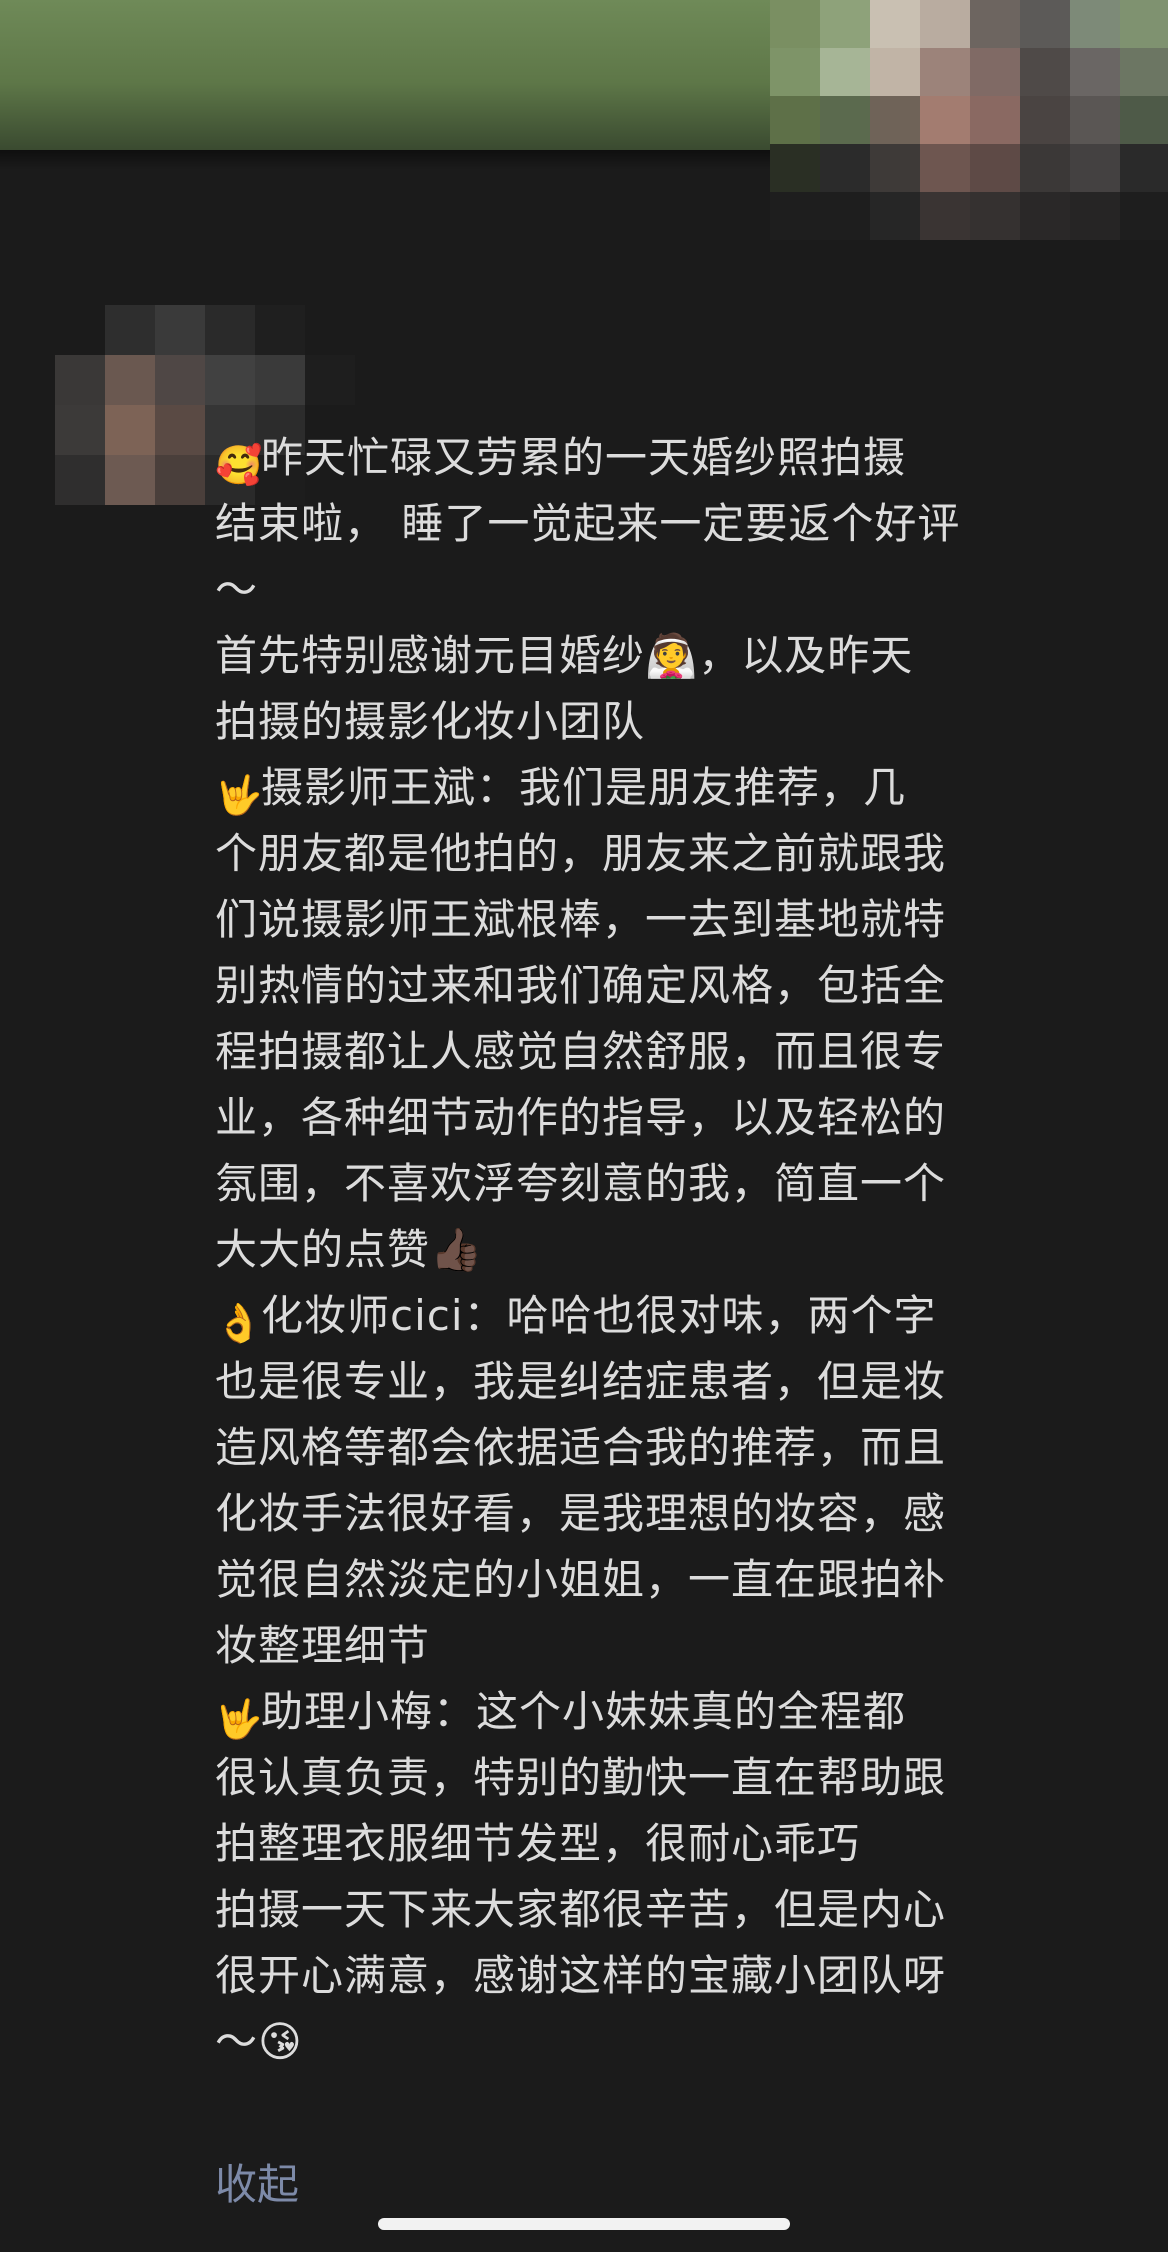 The height and width of the screenshot is (2252, 1168). I want to click on post-line: 大大的点赞👍🏿, so click(665, 1250).